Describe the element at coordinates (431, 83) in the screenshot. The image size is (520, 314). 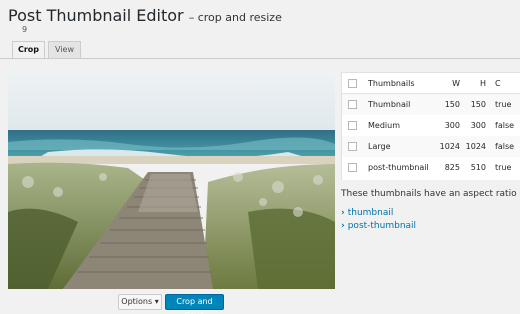
I see `table-header-row: Thumbnails W H C` at that location.